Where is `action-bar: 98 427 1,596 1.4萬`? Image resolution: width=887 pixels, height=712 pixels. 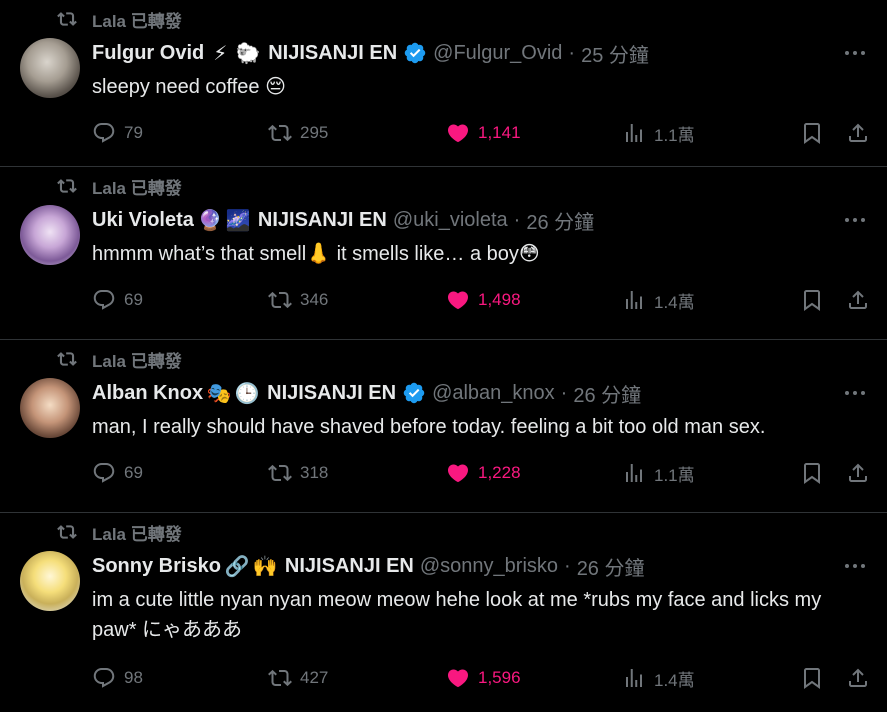
action-bar: 98 427 1,596 1.4萬 is located at coordinates (482, 678).